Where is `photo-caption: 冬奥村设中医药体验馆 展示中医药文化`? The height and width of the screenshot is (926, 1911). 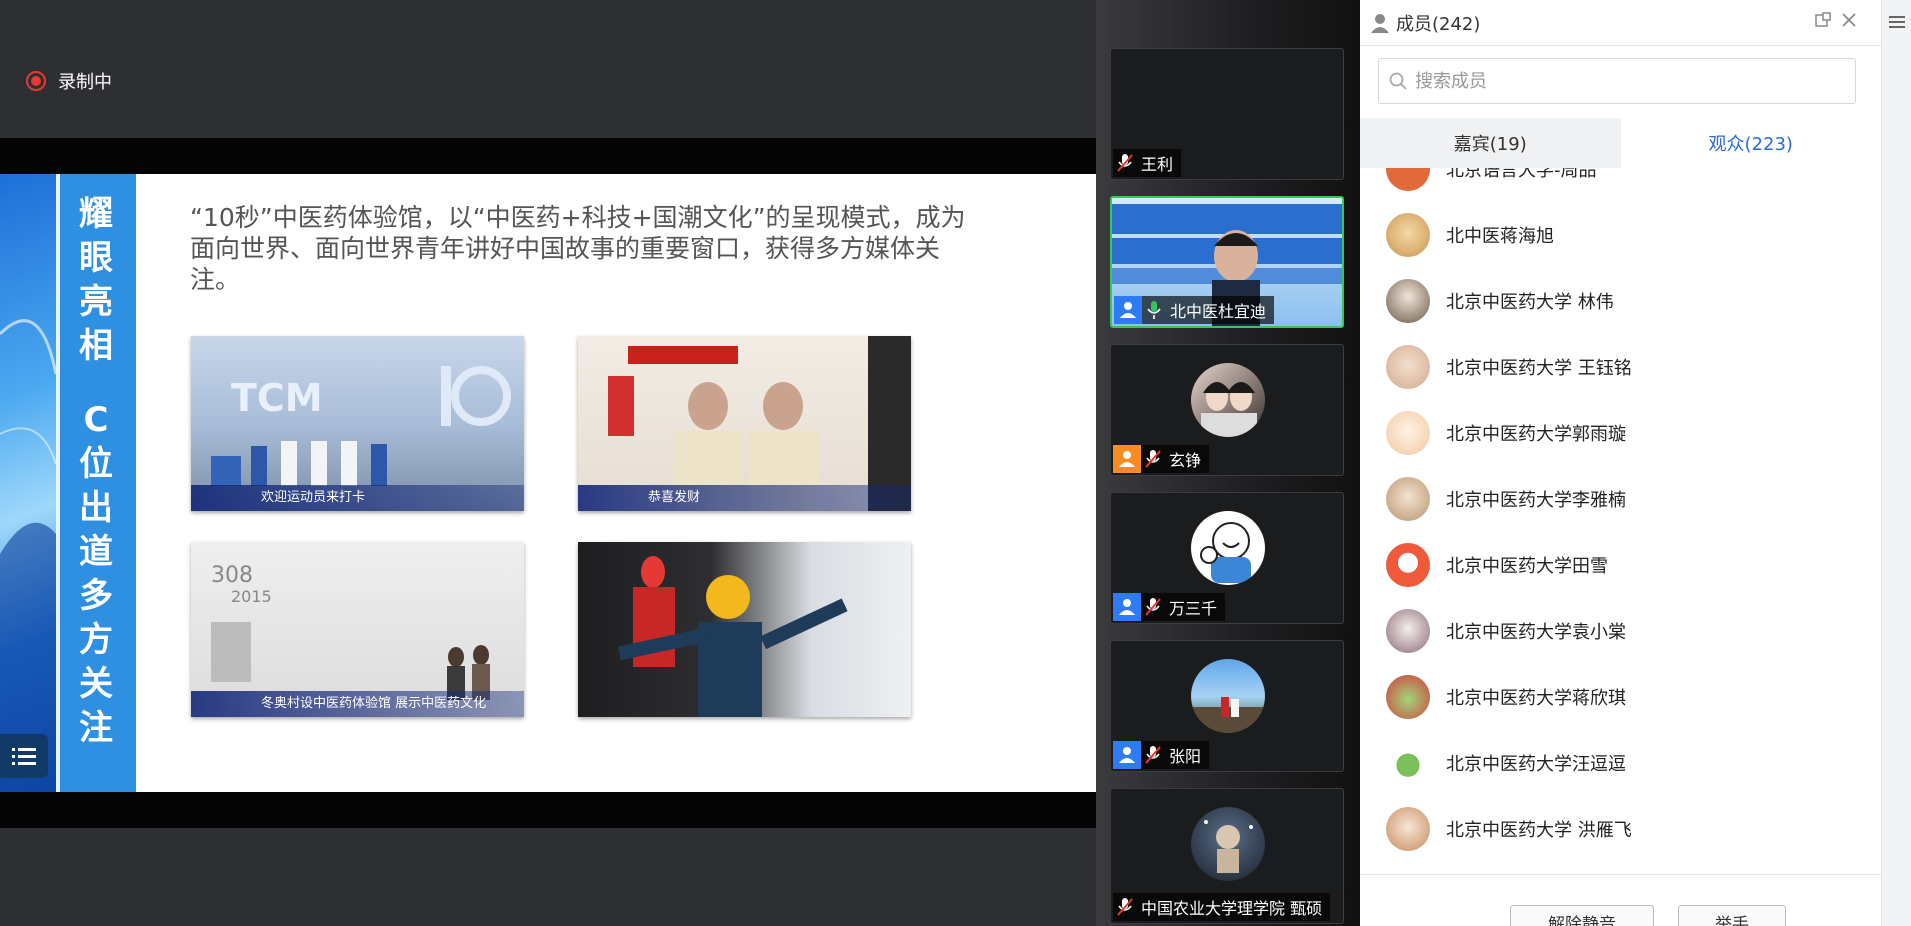 photo-caption: 冬奥村设中医药体验馆 展示中医药文化 is located at coordinates (357, 704).